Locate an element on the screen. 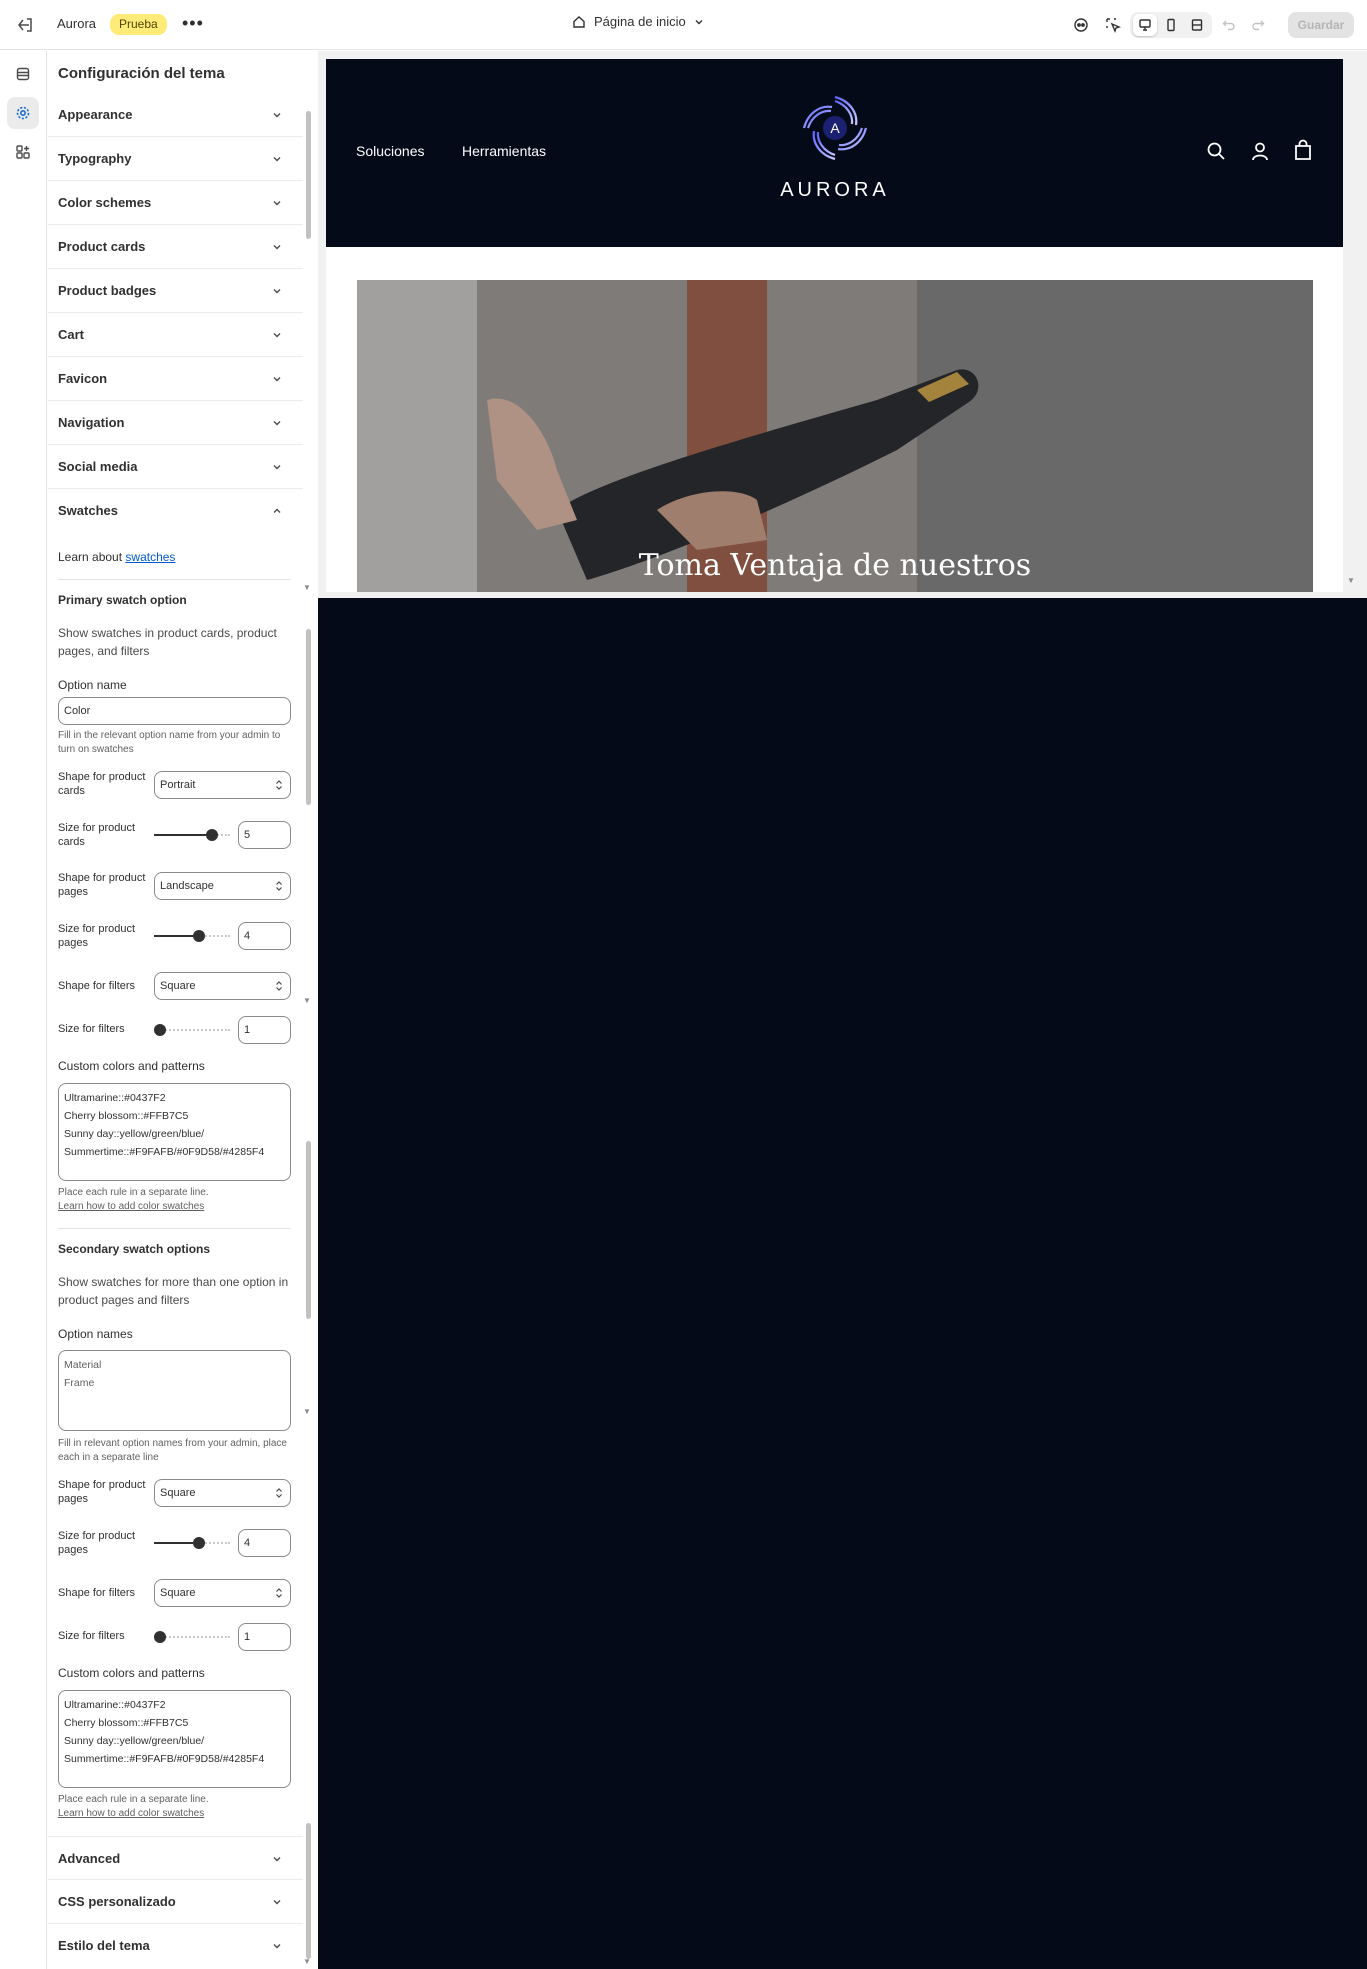 The height and width of the screenshot is (1969, 1367). option-name-label: Option name is located at coordinates (92, 685).